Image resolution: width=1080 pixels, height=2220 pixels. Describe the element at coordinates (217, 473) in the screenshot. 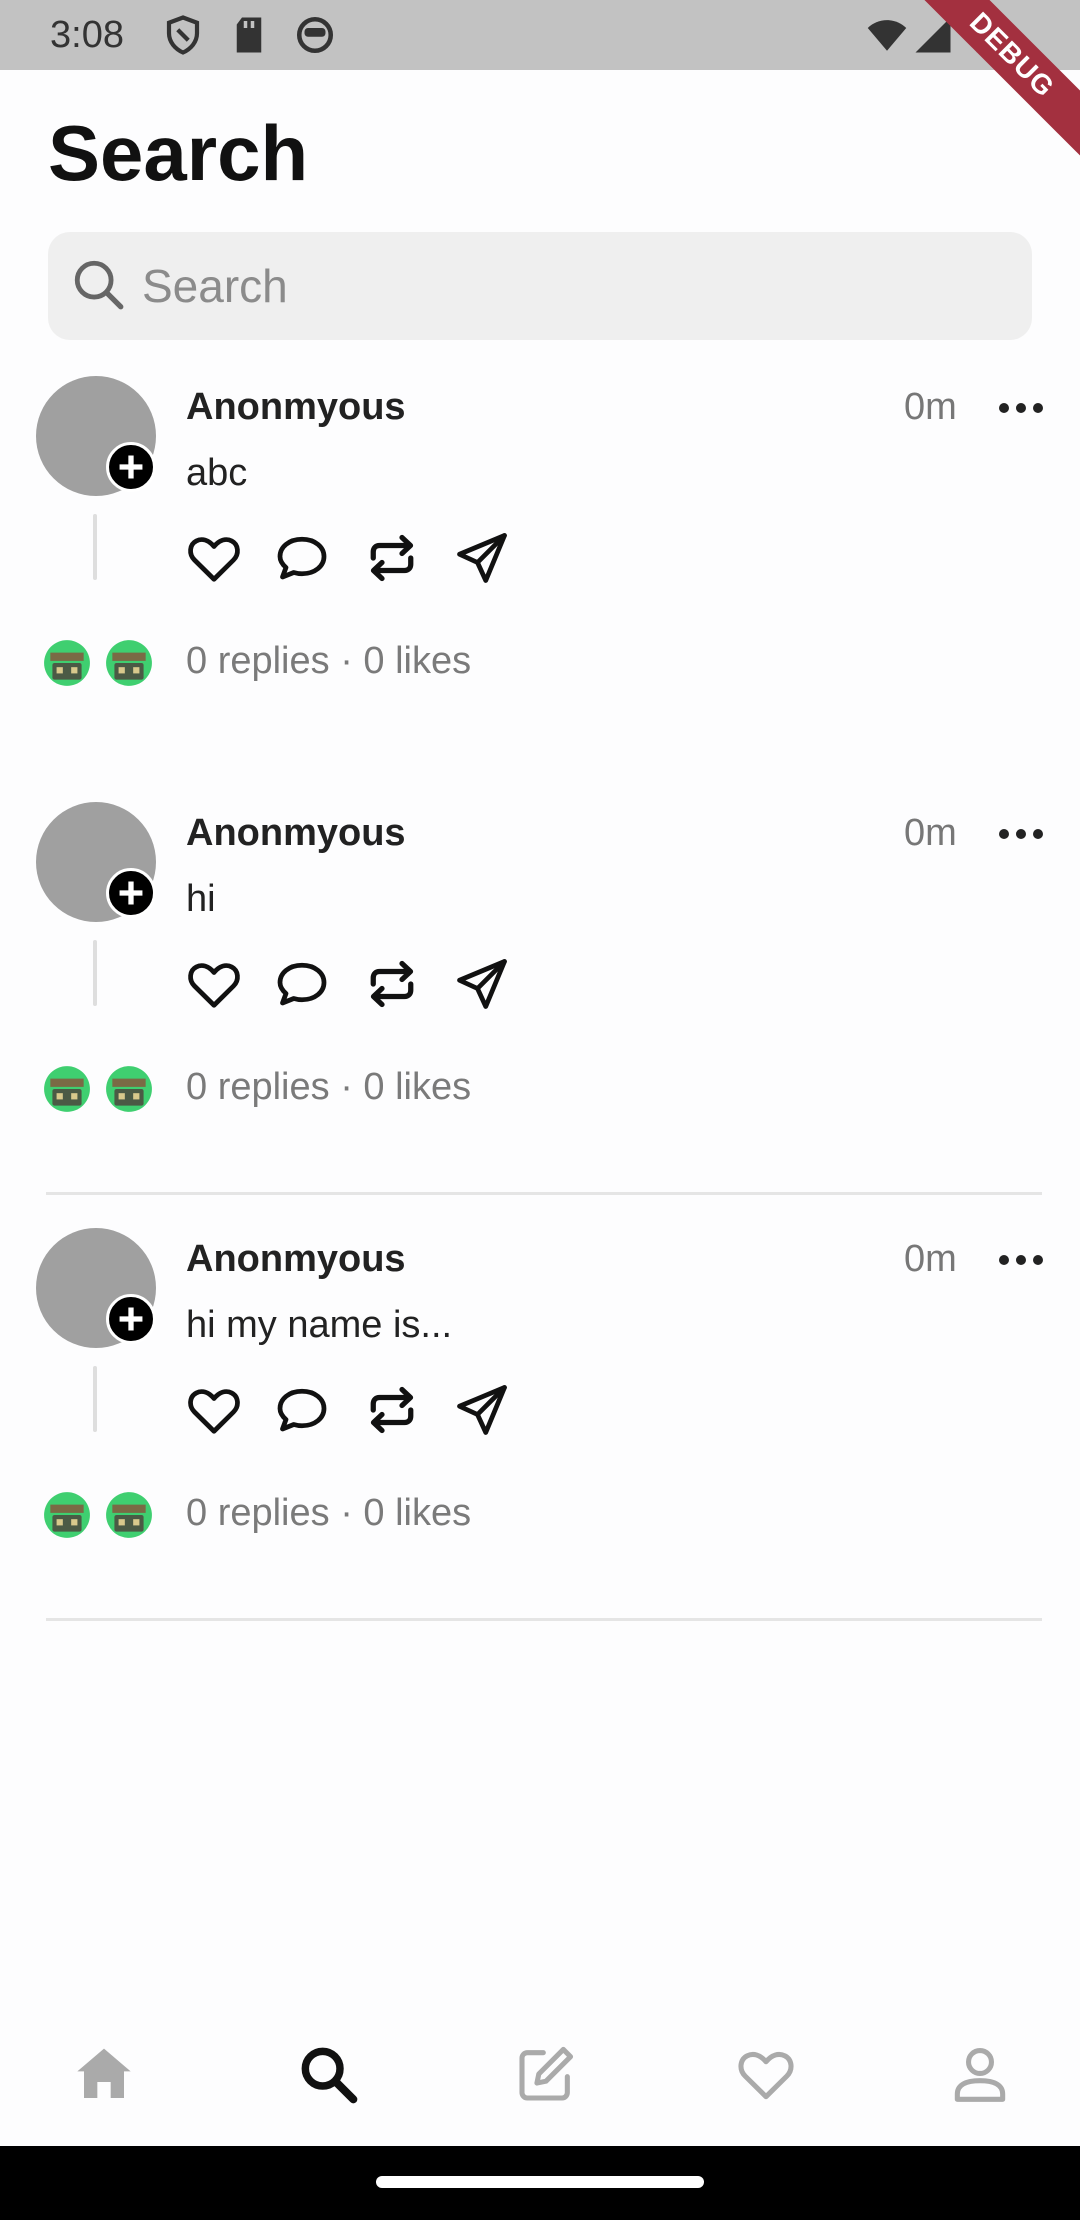

I see `post-content: abc` at that location.